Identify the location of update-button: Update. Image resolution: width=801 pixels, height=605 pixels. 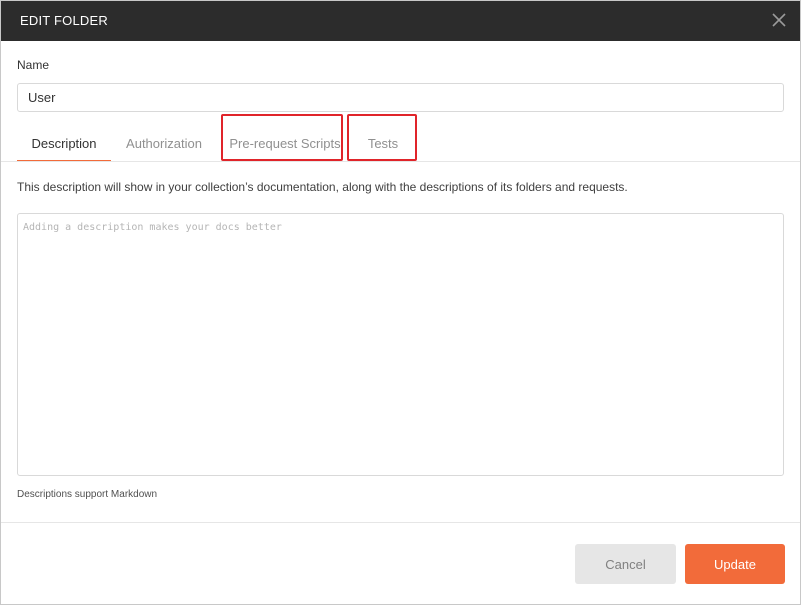
(735, 564).